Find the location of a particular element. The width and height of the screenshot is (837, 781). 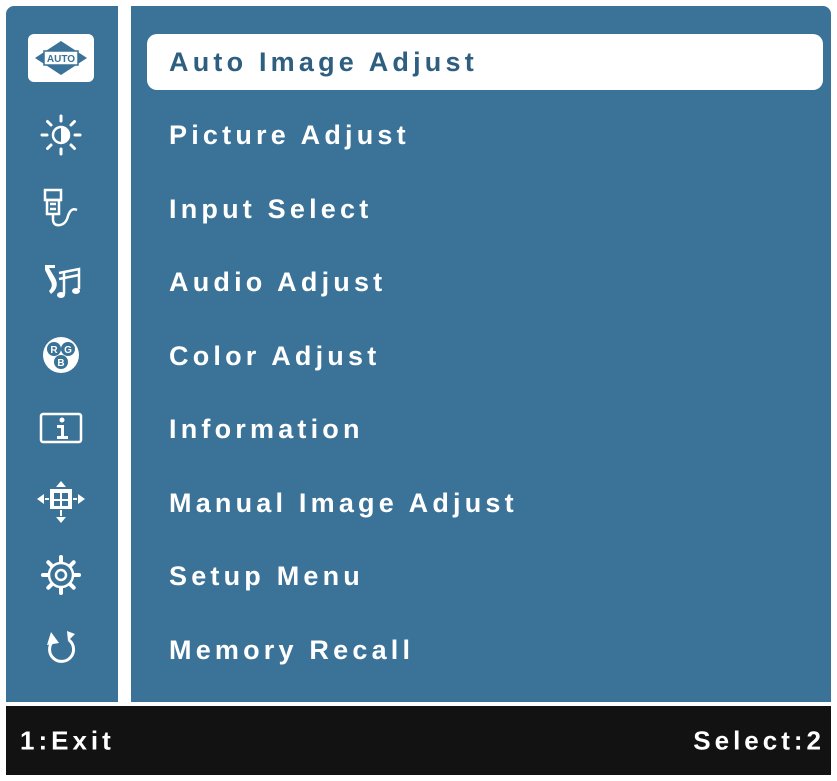

rgb-letter-r: R is located at coordinates (54, 350).